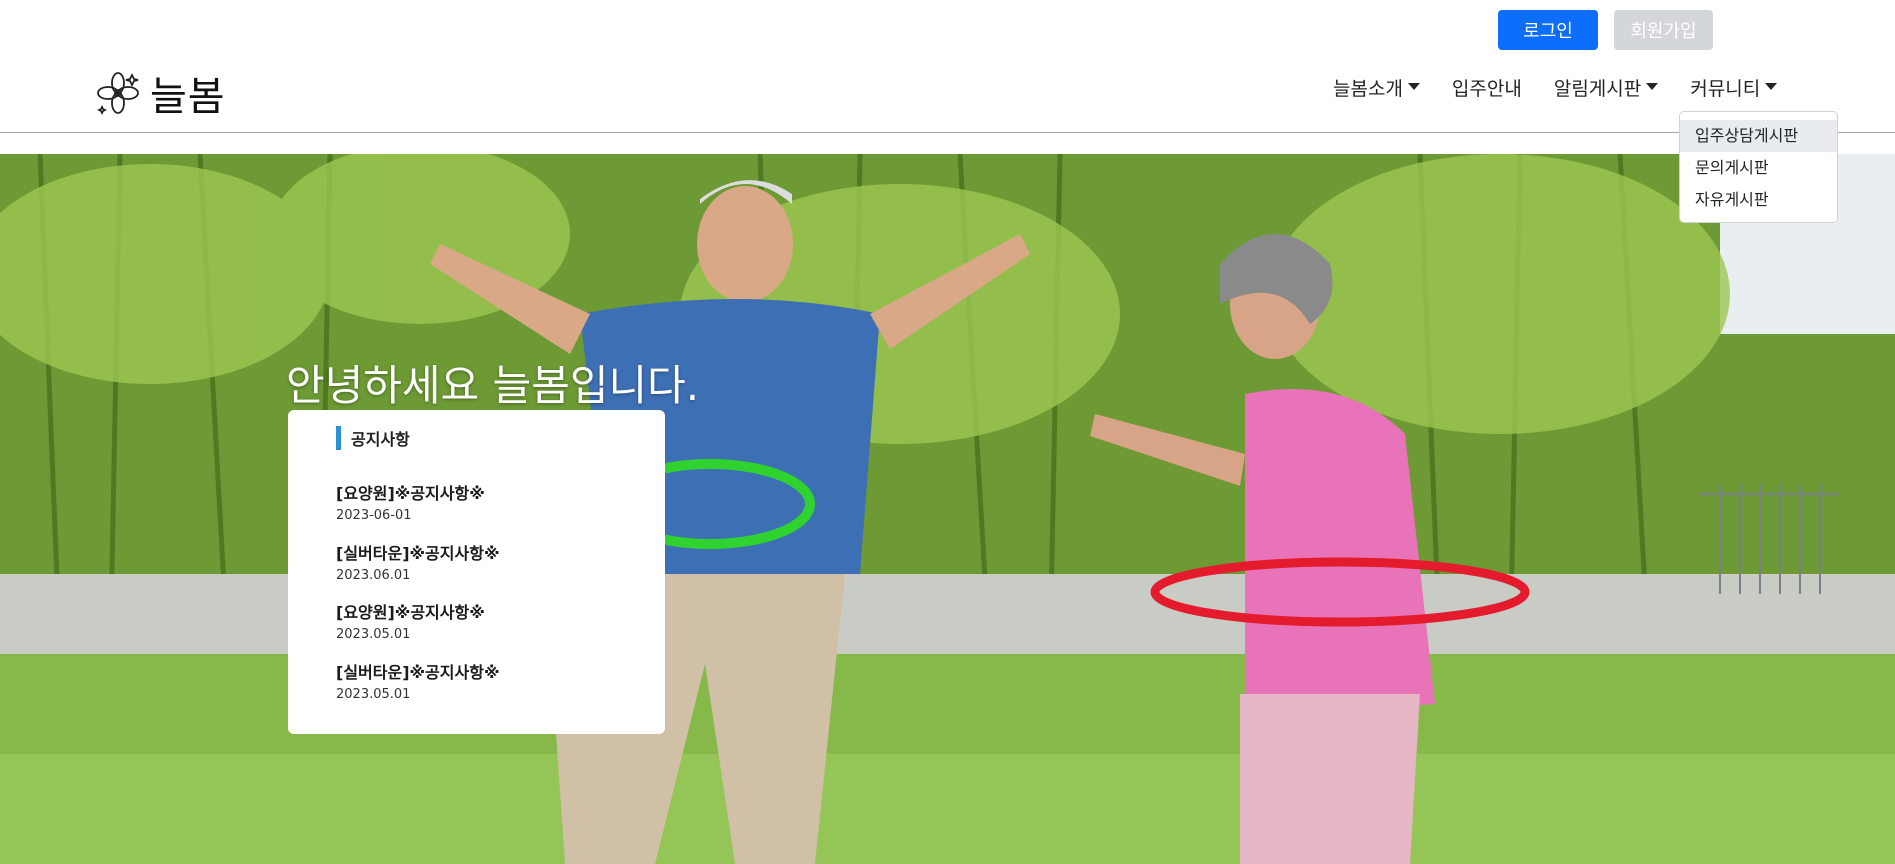 The image size is (1895, 864). I want to click on nav-item-label: 입주안내, so click(1486, 89).